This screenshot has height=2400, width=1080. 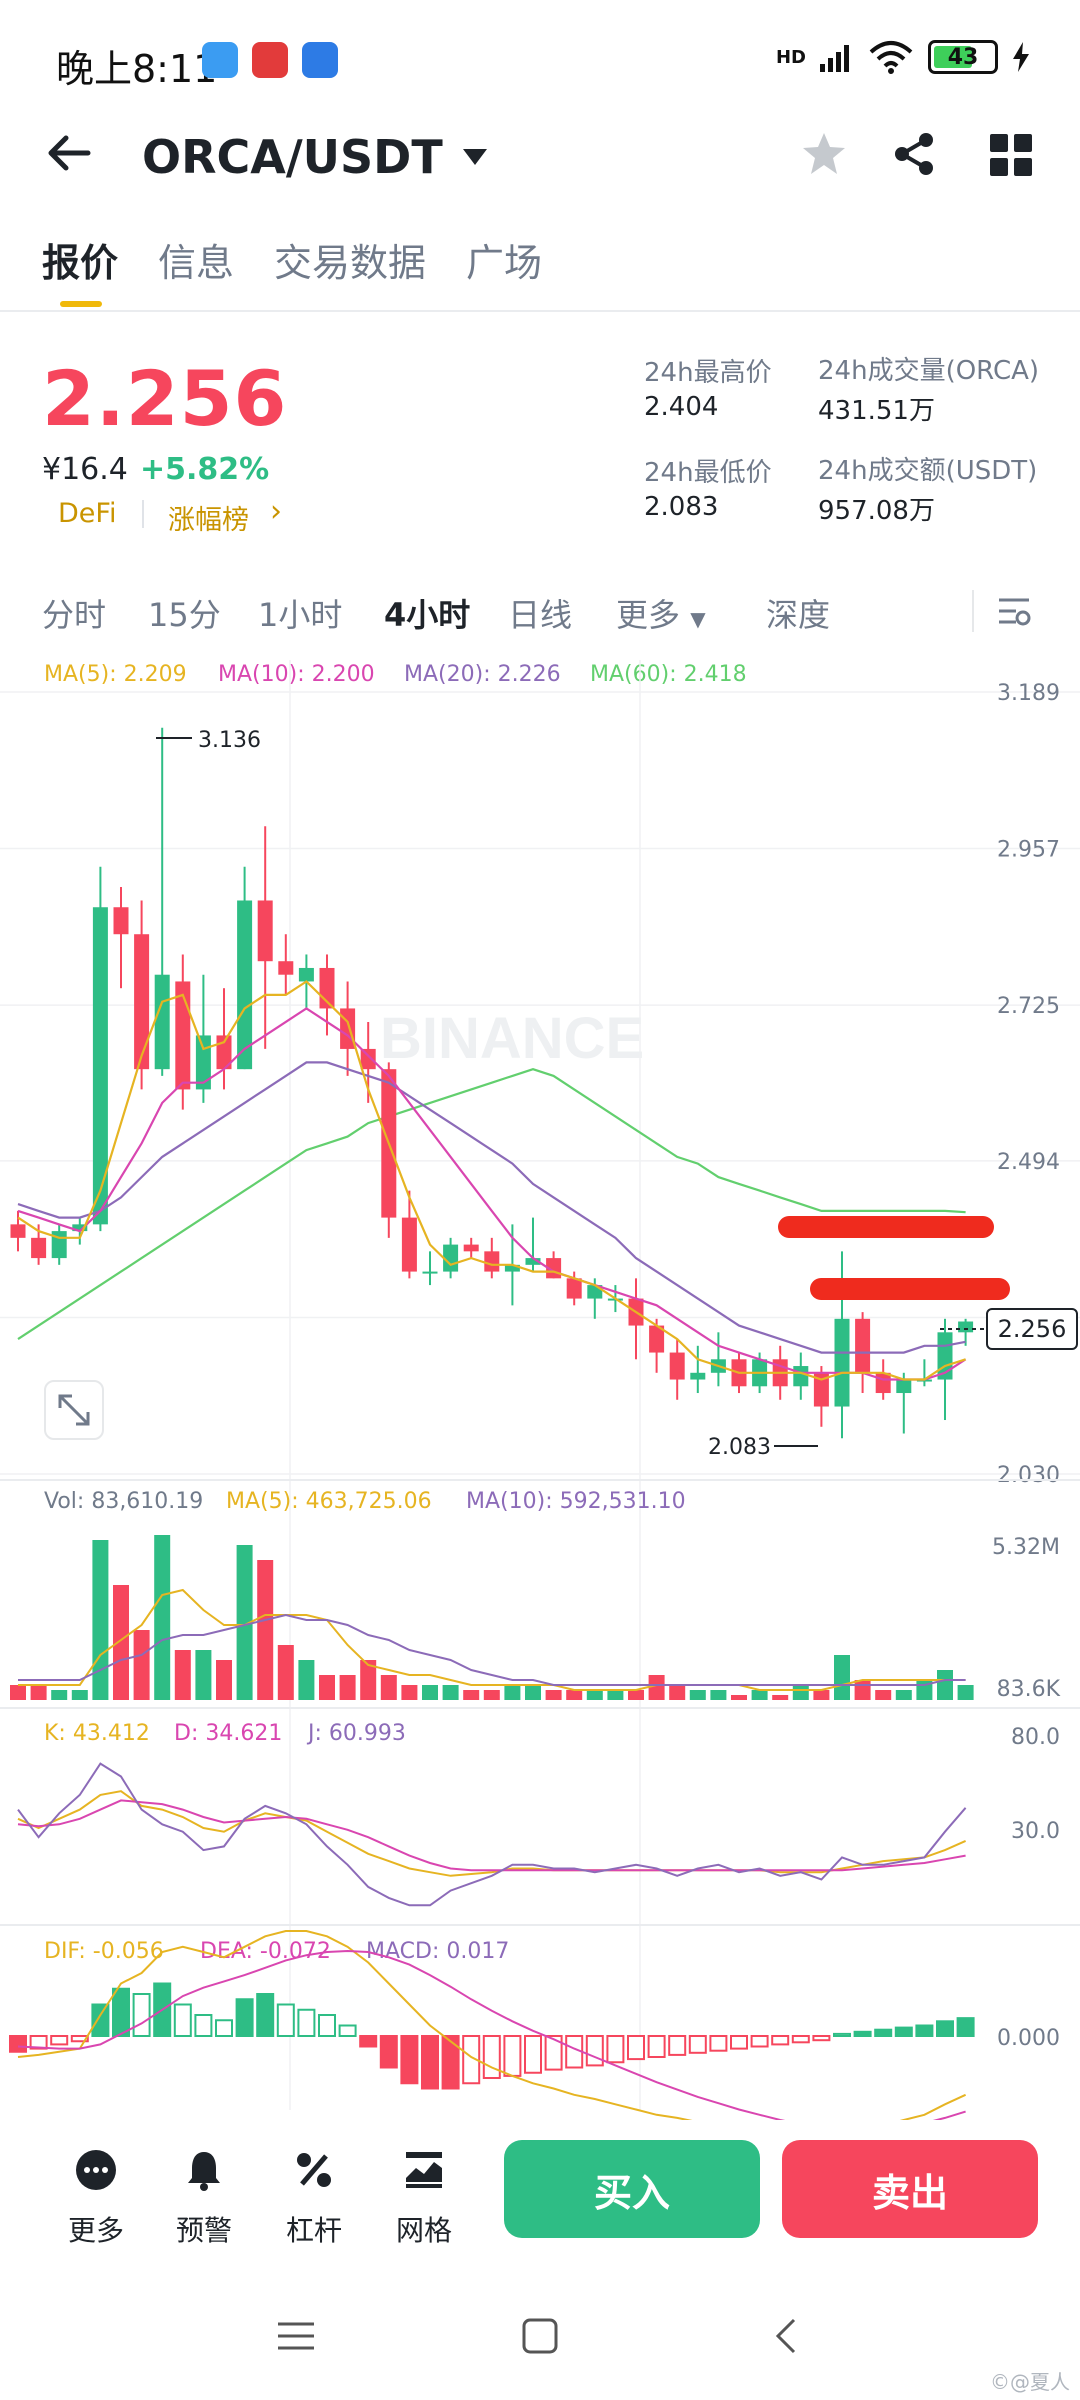 What do you see at coordinates (80, 269) in the screenshot?
I see `tab-quote: 报价` at bounding box center [80, 269].